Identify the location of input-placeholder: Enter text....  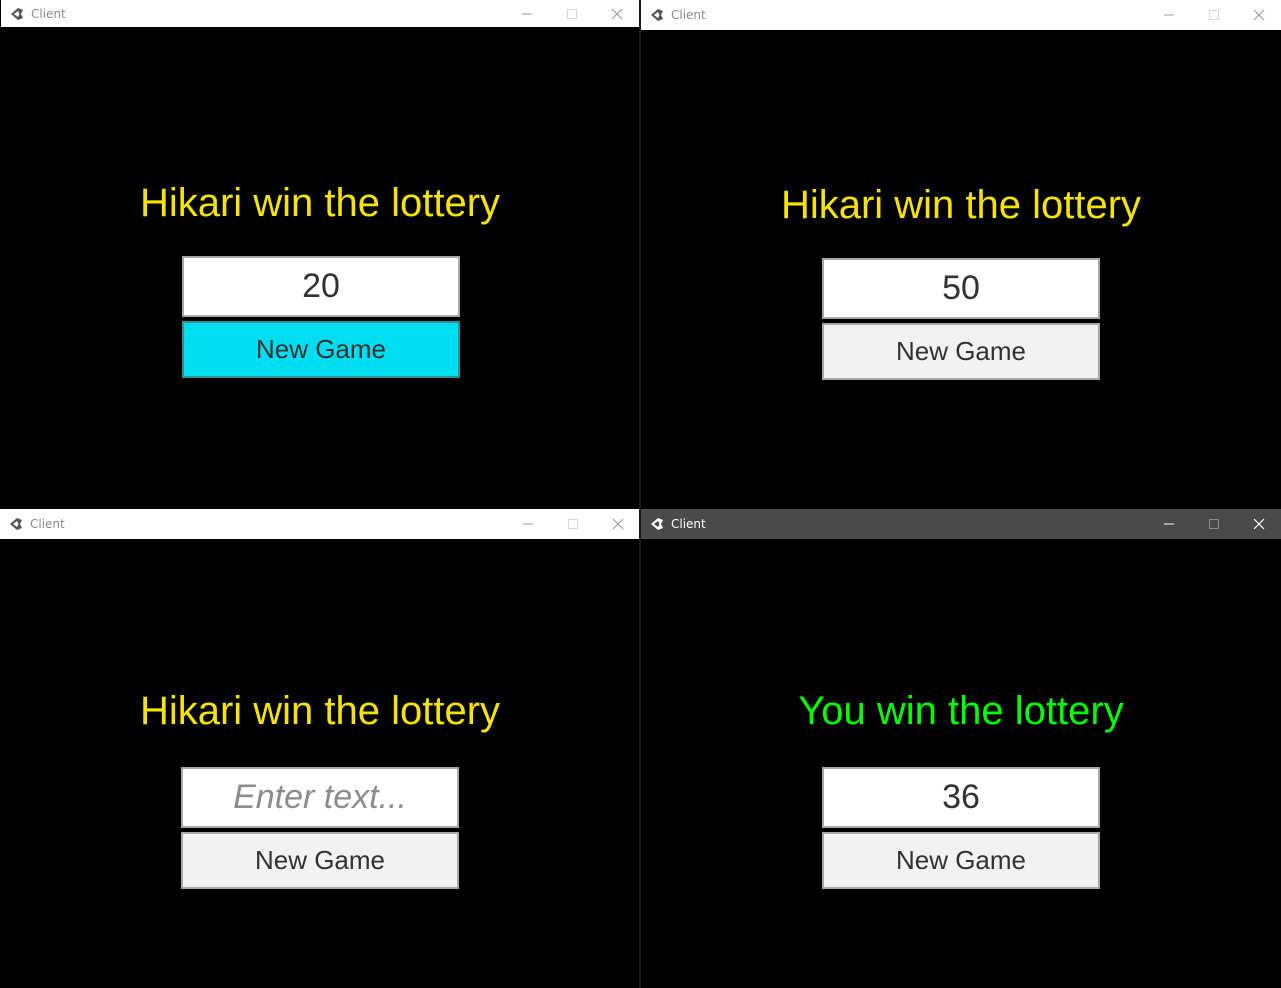
(320, 797).